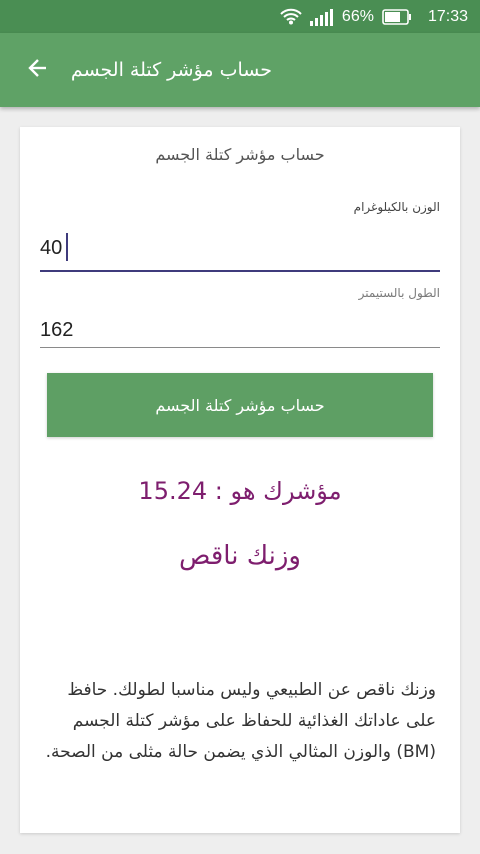  Describe the element at coordinates (397, 16) in the screenshot. I see `battery-icon` at that location.